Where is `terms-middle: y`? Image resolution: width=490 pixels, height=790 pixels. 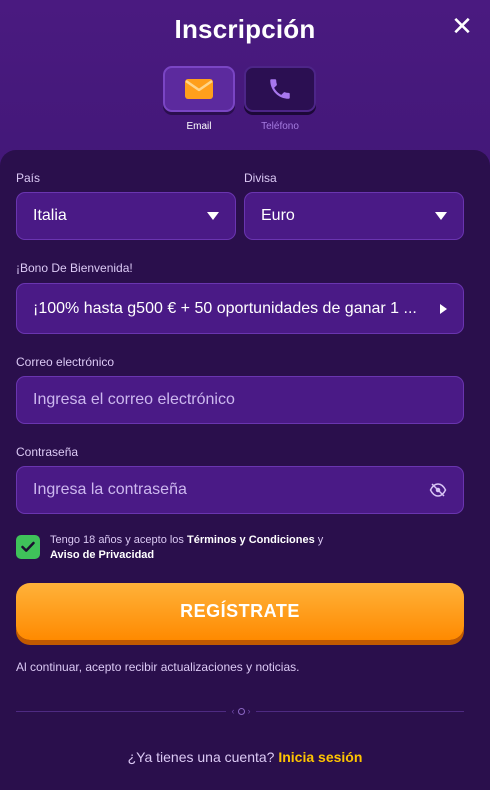
terms-middle: y is located at coordinates (319, 540).